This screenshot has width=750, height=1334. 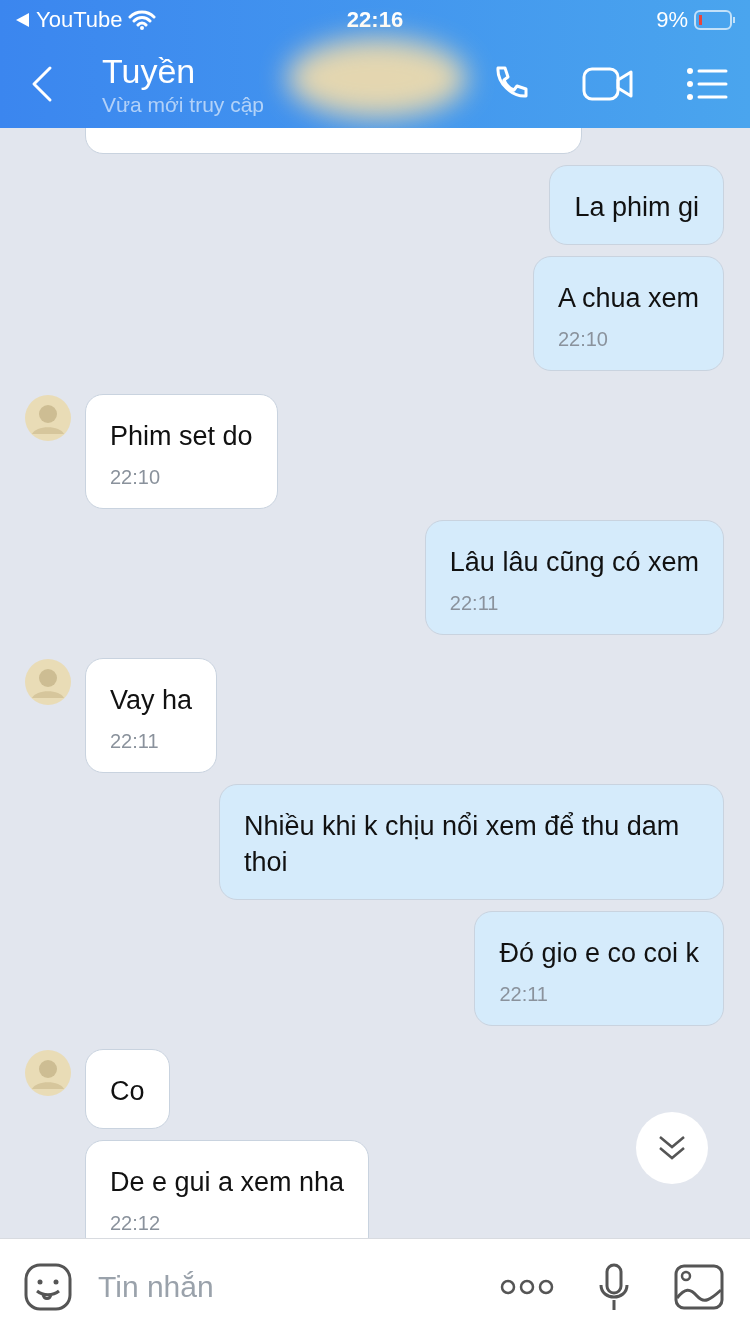 What do you see at coordinates (42, 84) in the screenshot?
I see `back-button` at bounding box center [42, 84].